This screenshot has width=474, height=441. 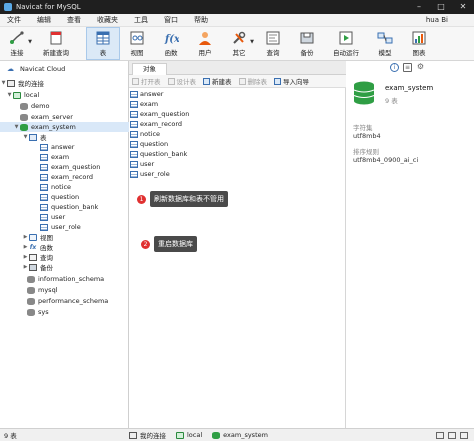 I want to click on model-button: 模型, so click(x=385, y=43).